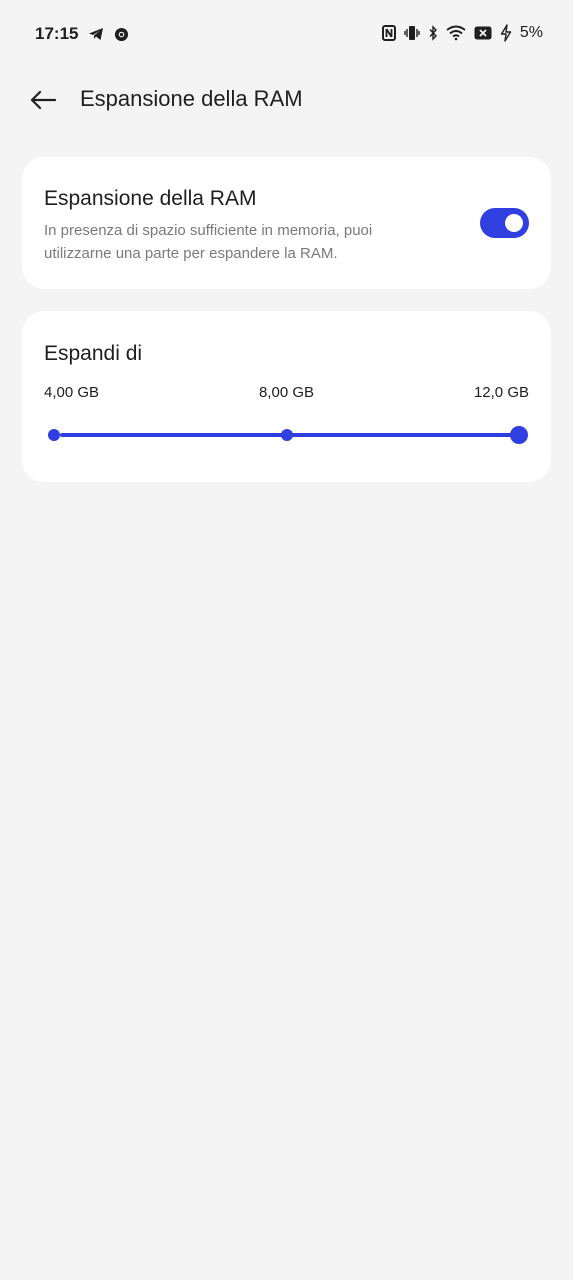  Describe the element at coordinates (57, 33) in the screenshot. I see `status-time: 17:15` at that location.